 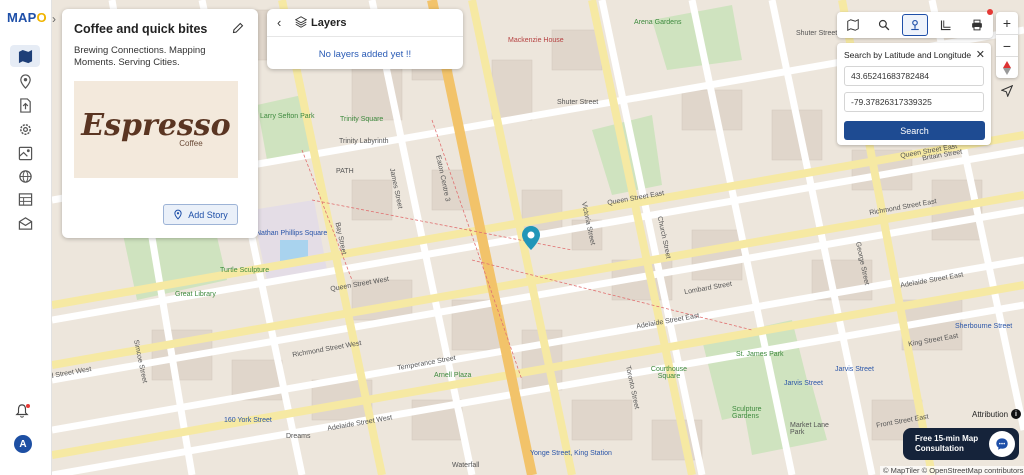 I want to click on compass-button, so click(x=1007, y=67).